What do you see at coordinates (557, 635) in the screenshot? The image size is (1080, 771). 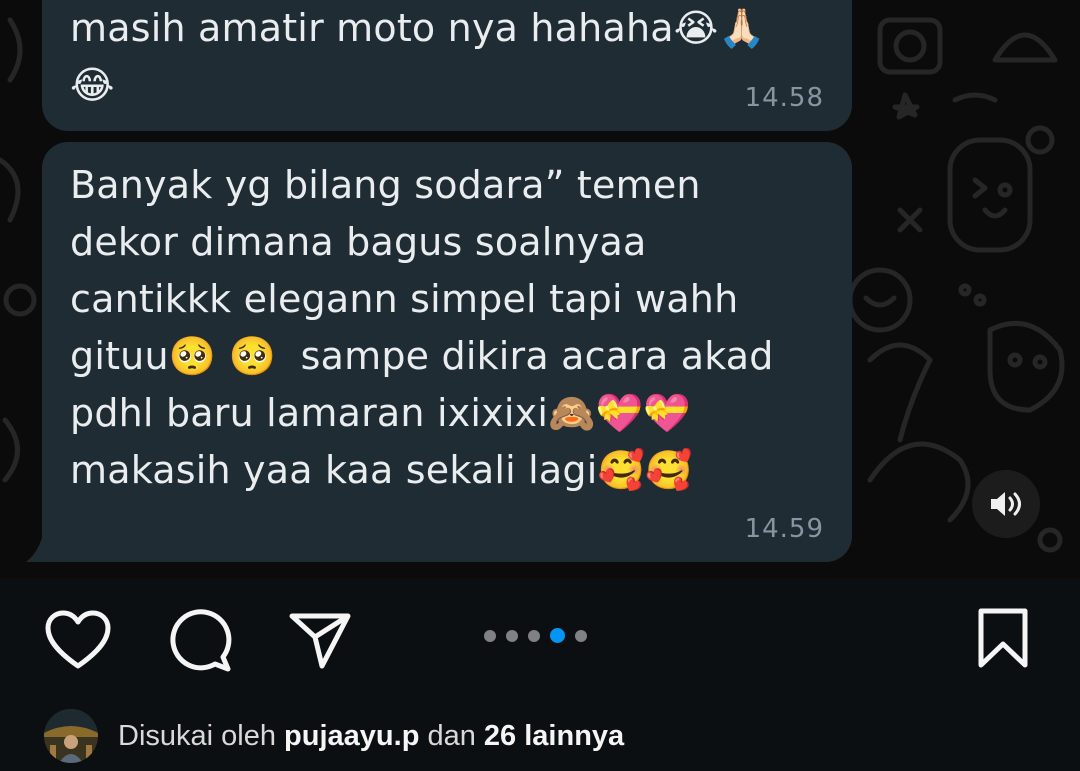 I see `carousel-dot-active` at bounding box center [557, 635].